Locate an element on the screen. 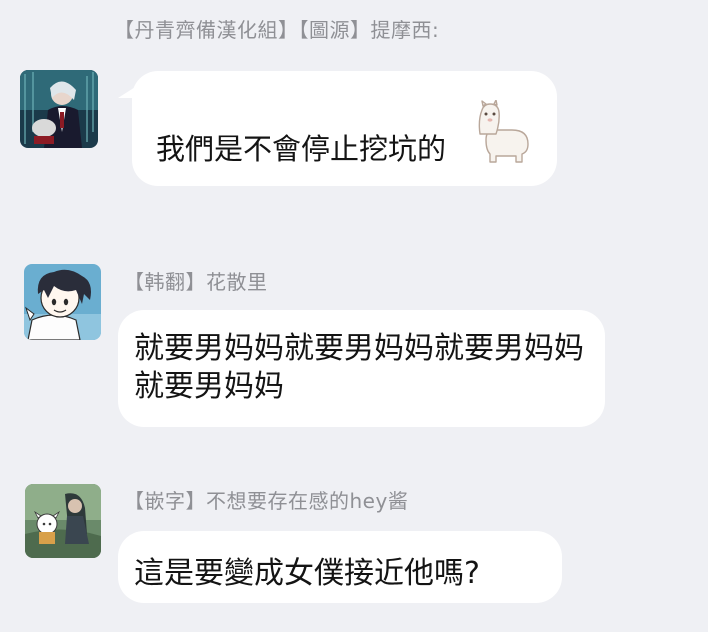 The height and width of the screenshot is (632, 708). sender-name: 【丹青齊備漢化組】【圖源】提摩西: is located at coordinates (277, 30).